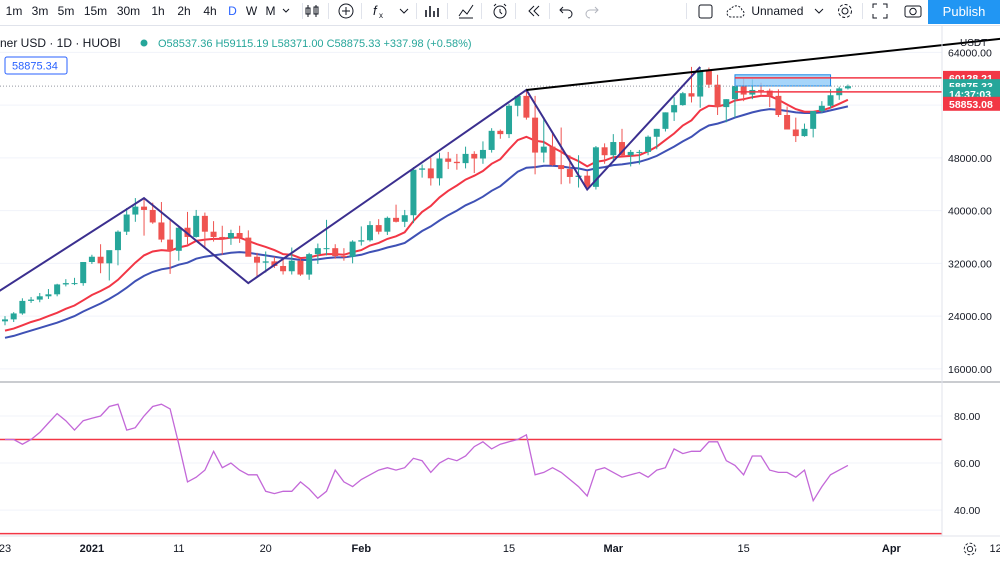 The width and height of the screenshot is (1000, 562). I want to click on plus-circle-icon, so click(346, 11).